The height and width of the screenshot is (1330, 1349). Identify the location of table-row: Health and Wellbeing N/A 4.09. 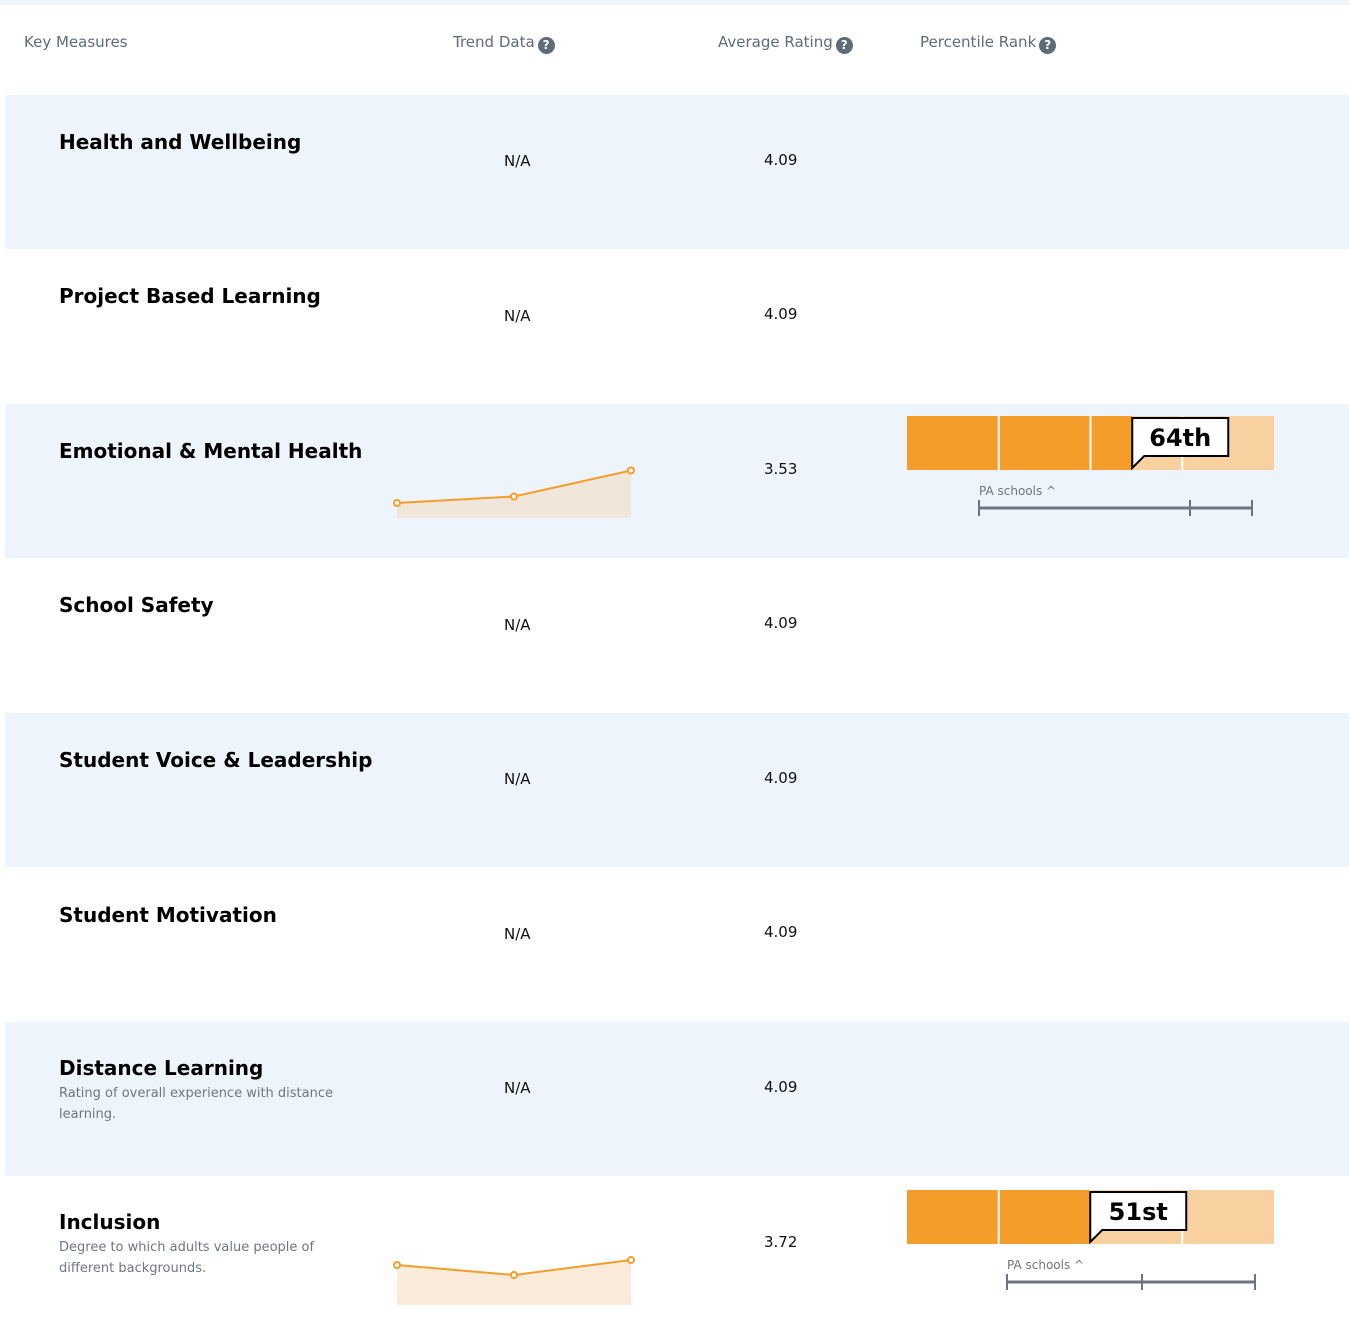
(677, 172).